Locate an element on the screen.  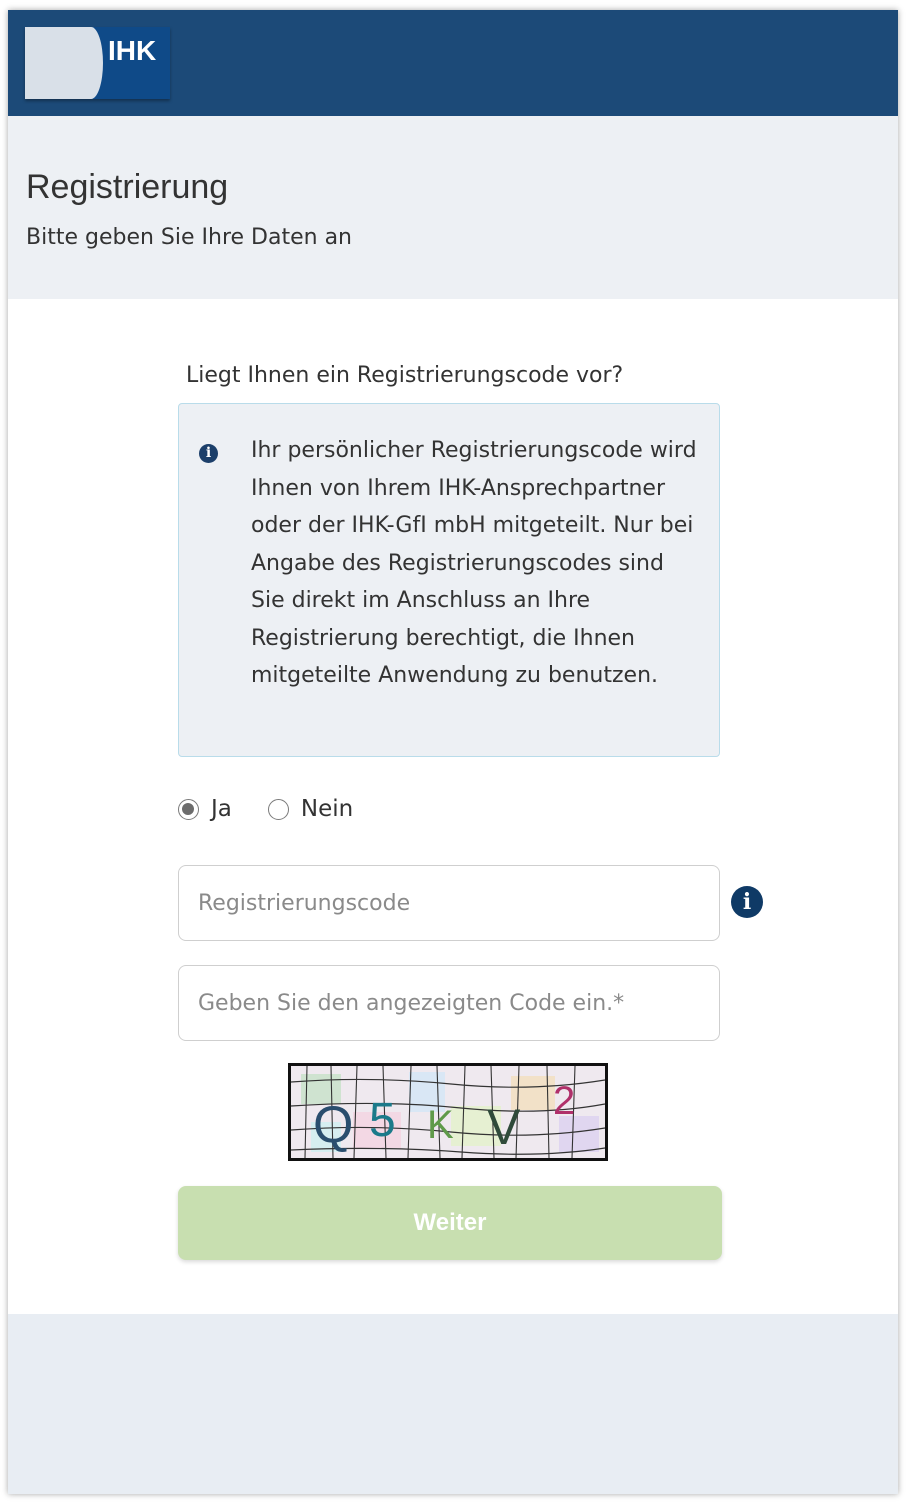
info-icon: i is located at coordinates (208, 453).